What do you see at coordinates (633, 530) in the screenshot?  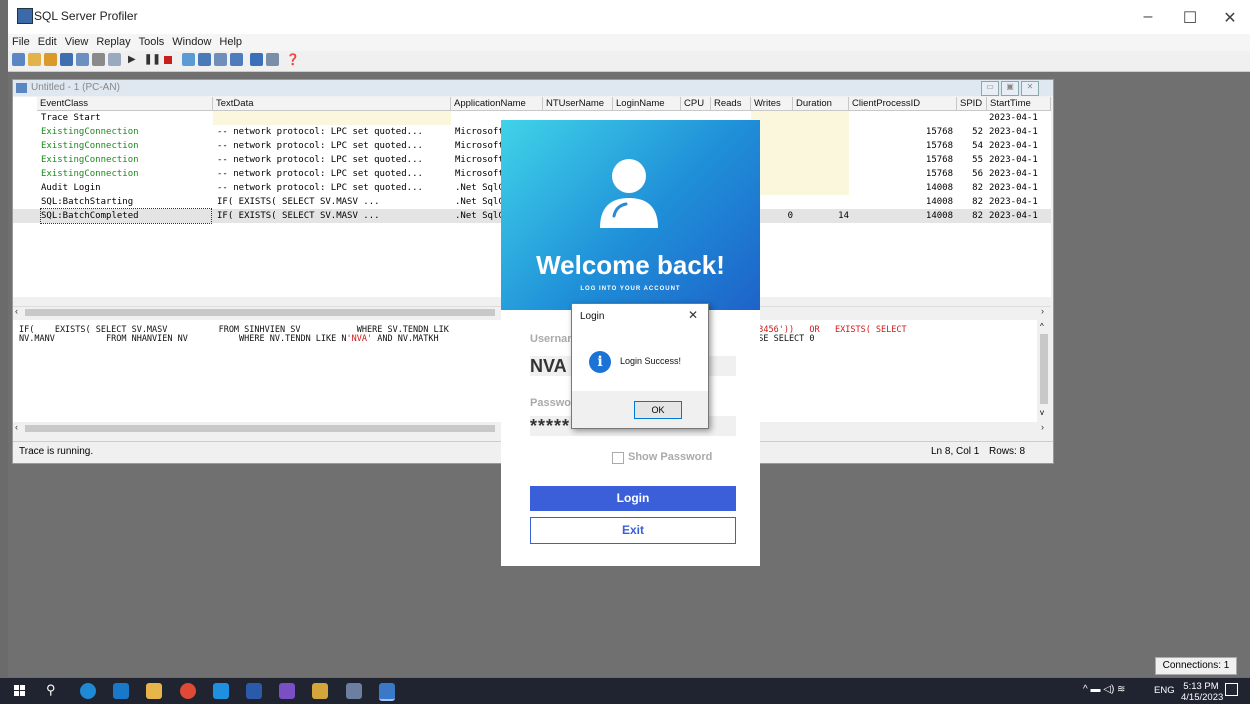 I see `exit-button: Exit` at bounding box center [633, 530].